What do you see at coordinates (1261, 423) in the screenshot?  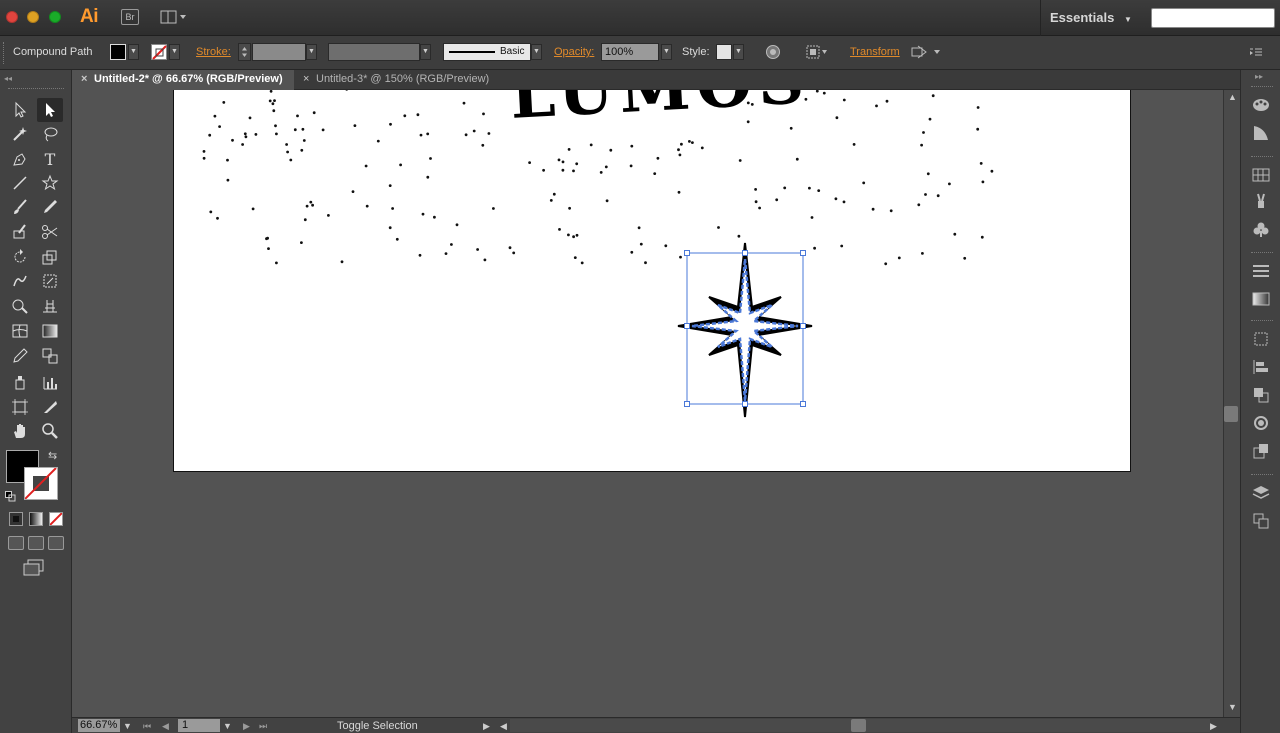 I see `appearance-panel-button` at bounding box center [1261, 423].